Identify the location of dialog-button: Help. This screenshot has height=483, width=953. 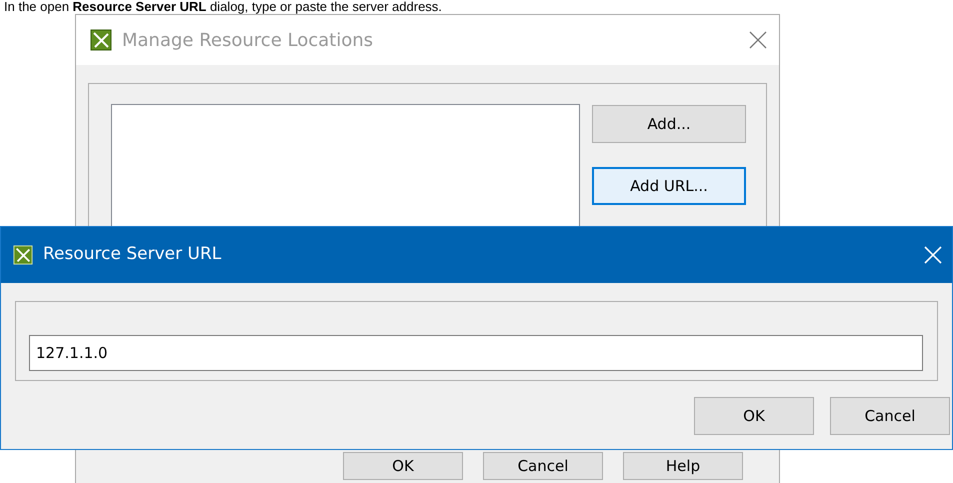
(683, 466).